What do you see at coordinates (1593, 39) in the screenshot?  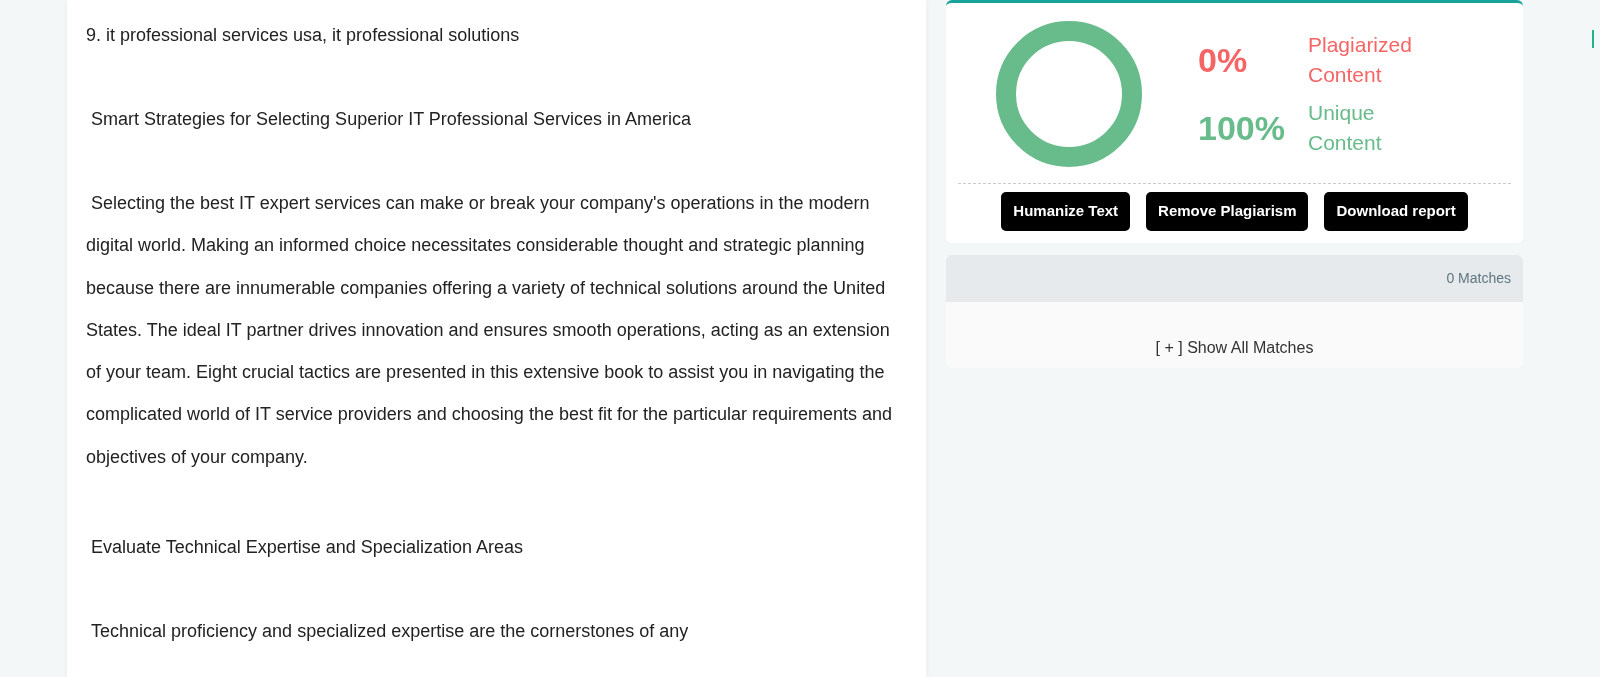 I see `indicator-mark` at bounding box center [1593, 39].